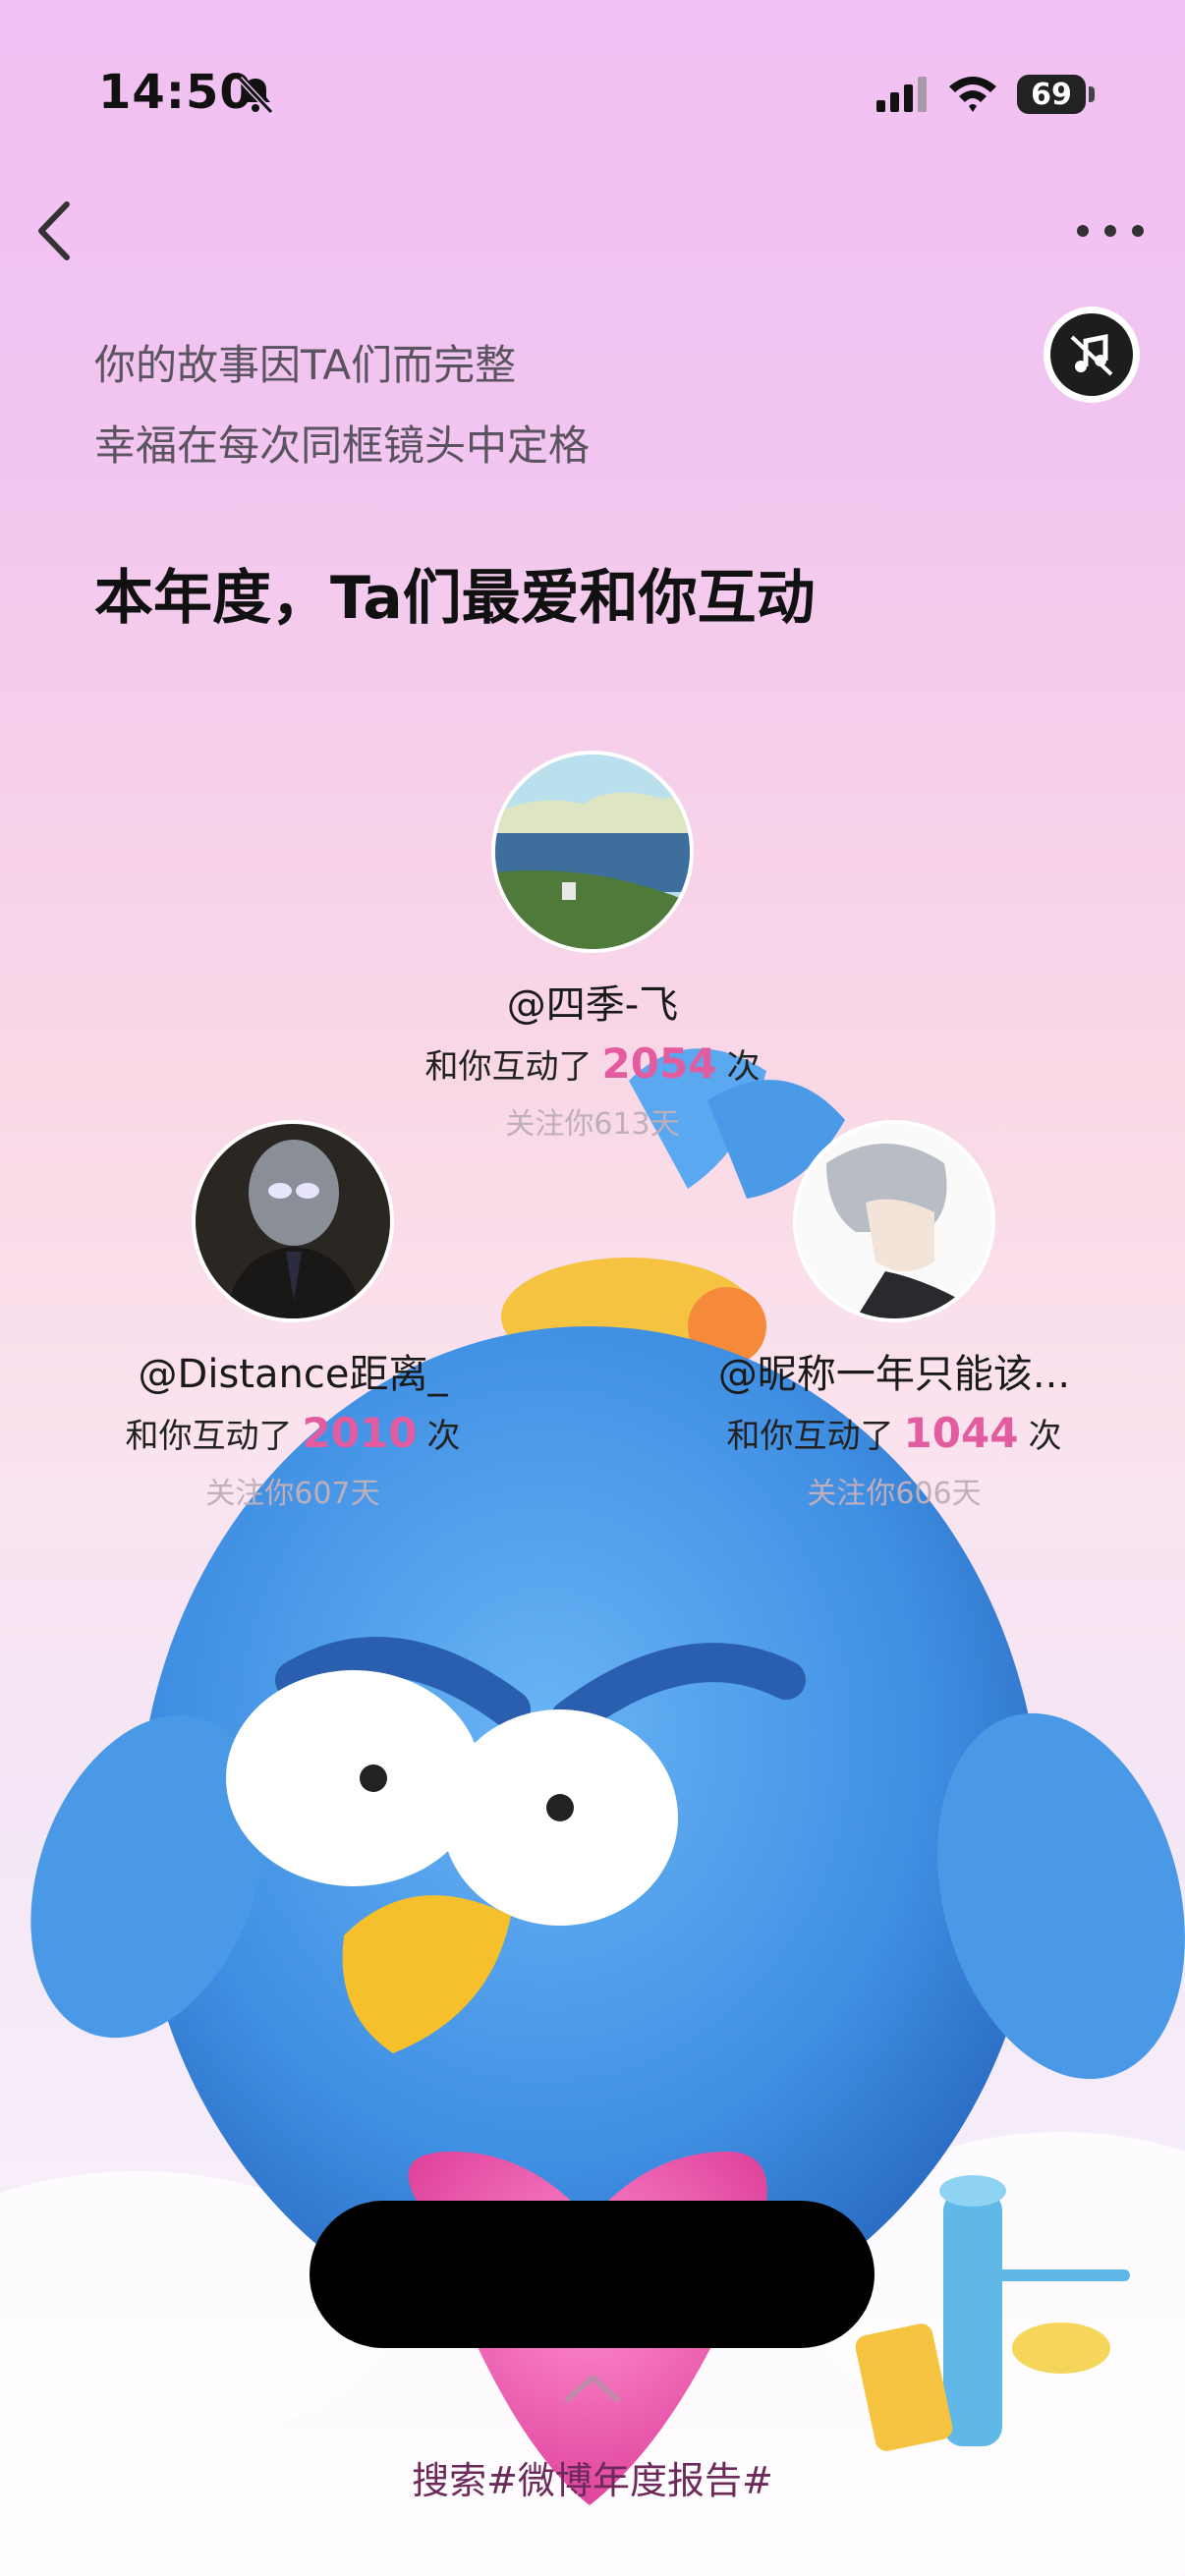 This screenshot has width=1185, height=2576. What do you see at coordinates (1111, 231) in the screenshot?
I see `more-options-button` at bounding box center [1111, 231].